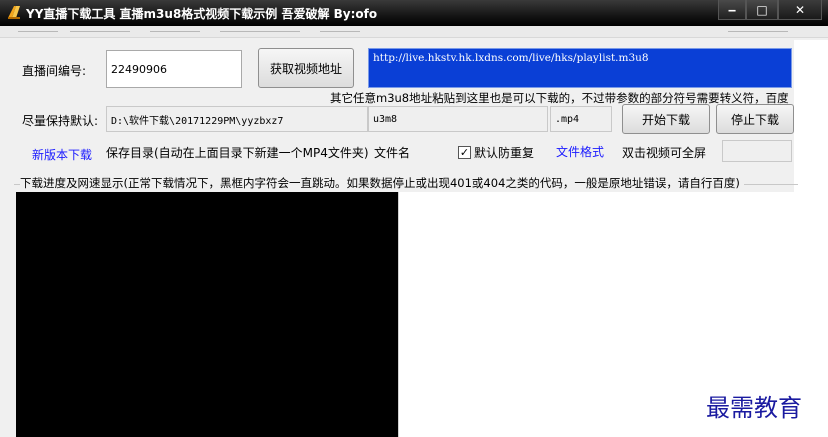 This screenshot has height=437, width=828. Describe the element at coordinates (762, 10) in the screenshot. I see `maximize-button: □` at that location.